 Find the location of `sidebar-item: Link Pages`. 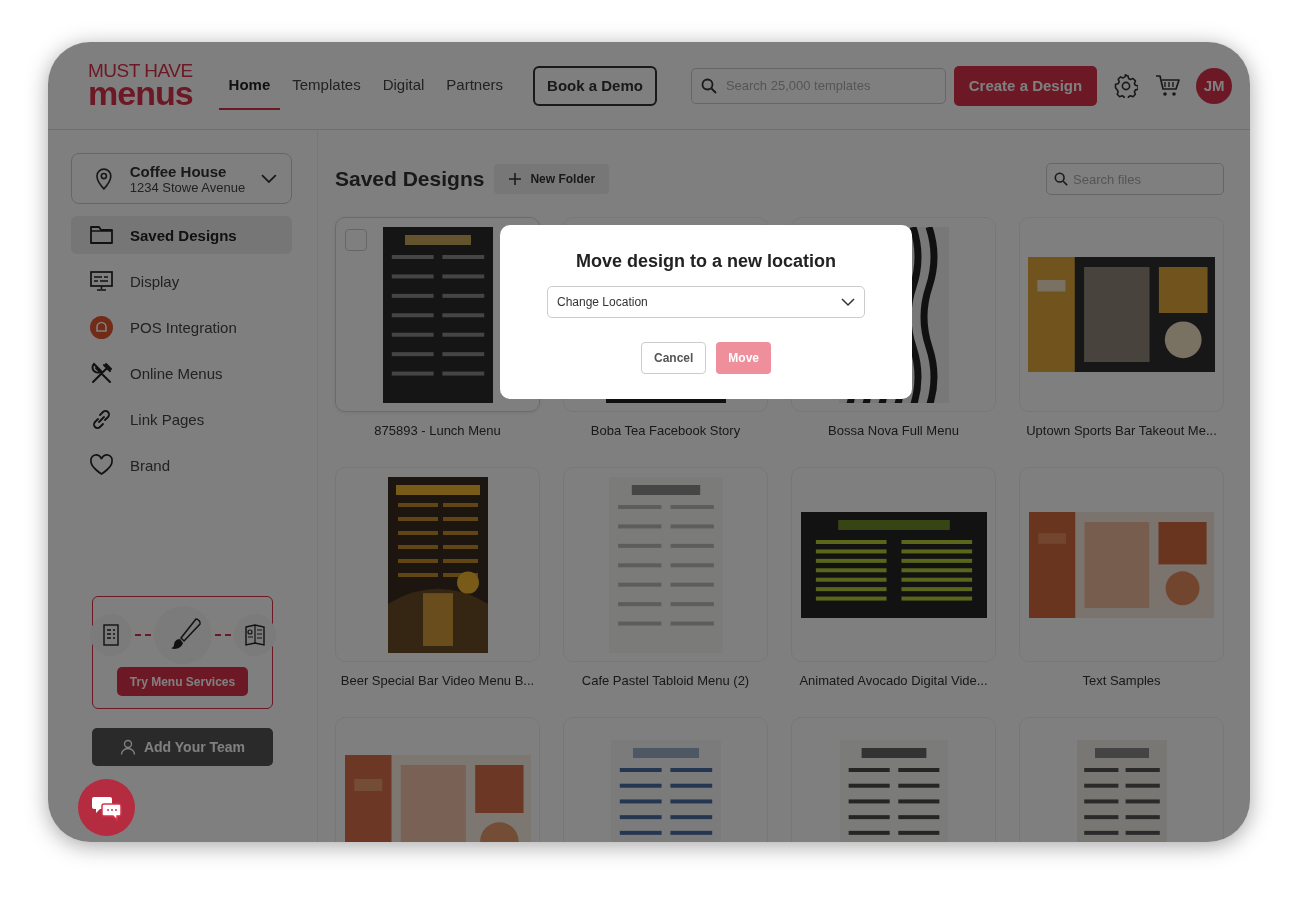

sidebar-item: Link Pages is located at coordinates (181, 419).